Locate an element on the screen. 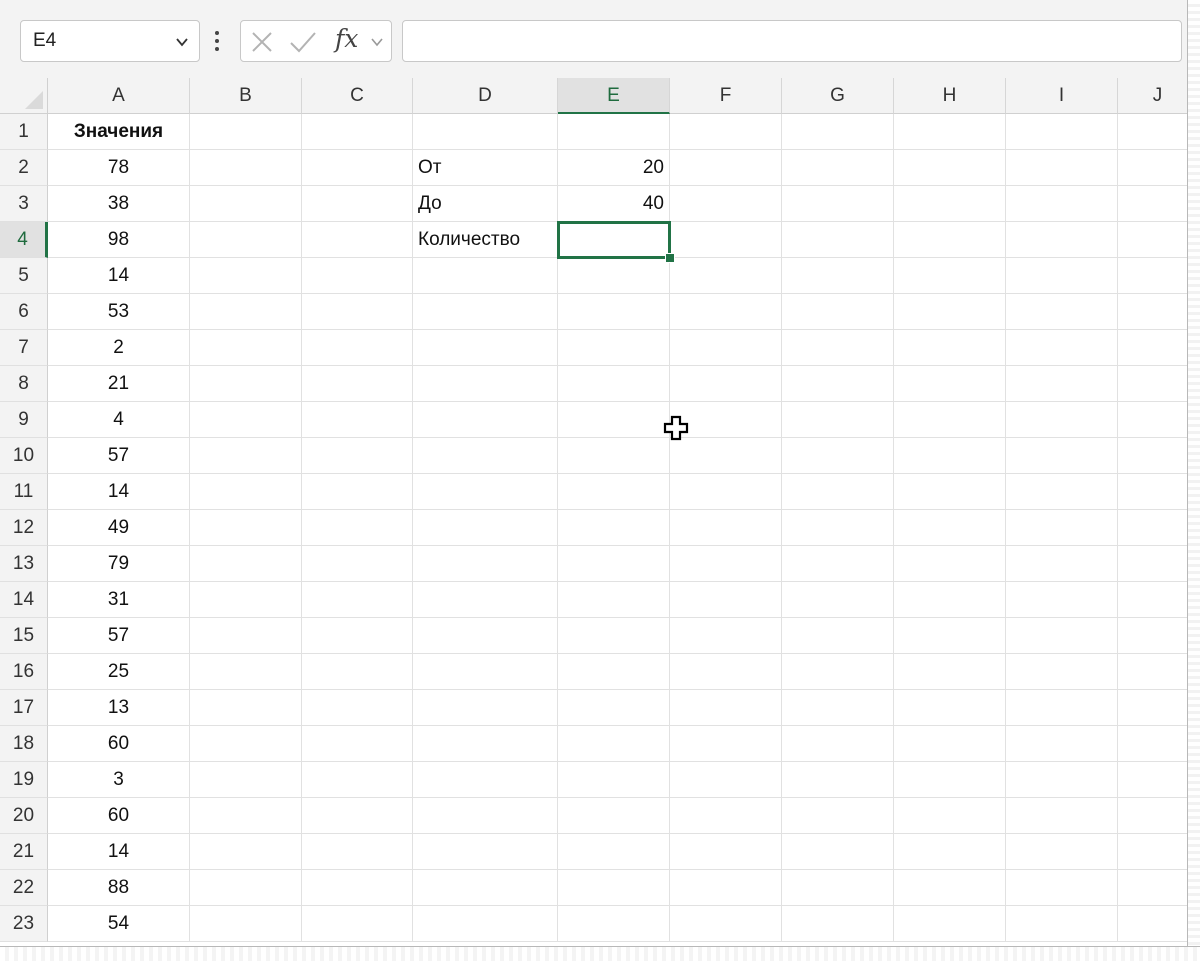  cell-j7 is located at coordinates (1158, 348).